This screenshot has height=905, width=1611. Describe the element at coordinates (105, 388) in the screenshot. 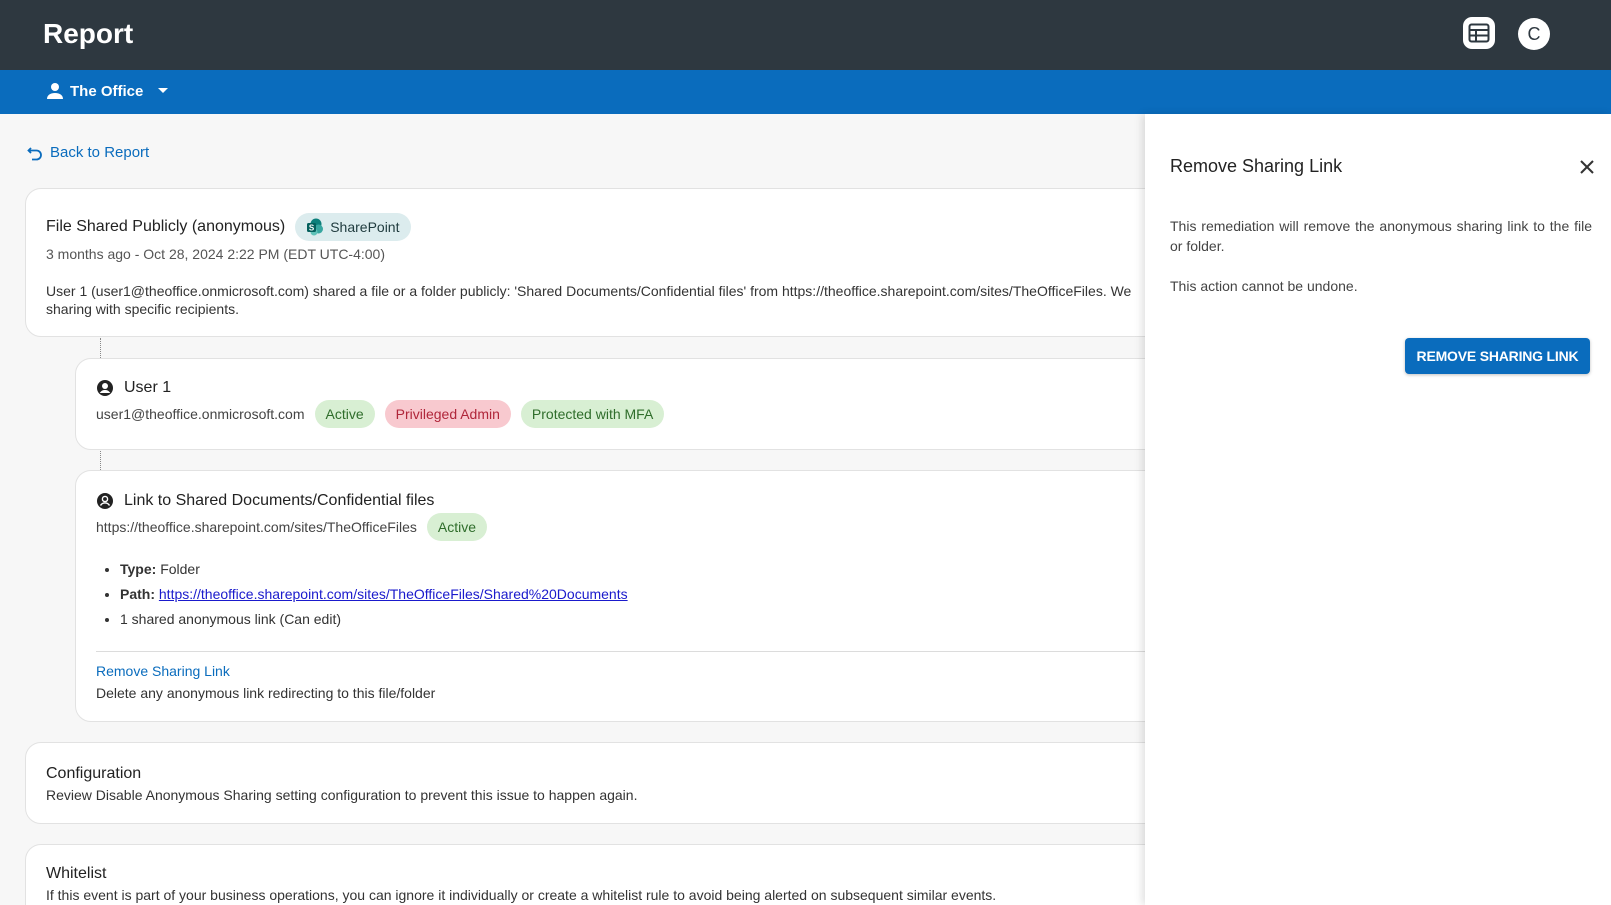

I see `account-circle-icon` at that location.